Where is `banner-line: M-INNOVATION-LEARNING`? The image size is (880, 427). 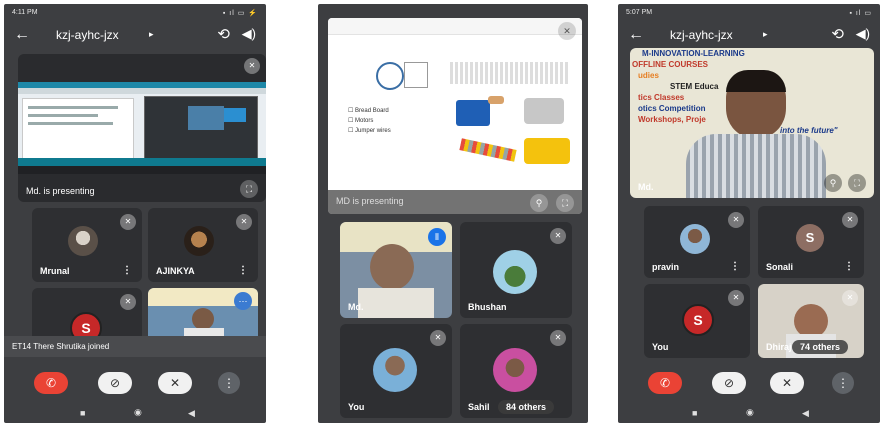
banner-line: M-INNOVATION-LEARNING is located at coordinates (693, 53).